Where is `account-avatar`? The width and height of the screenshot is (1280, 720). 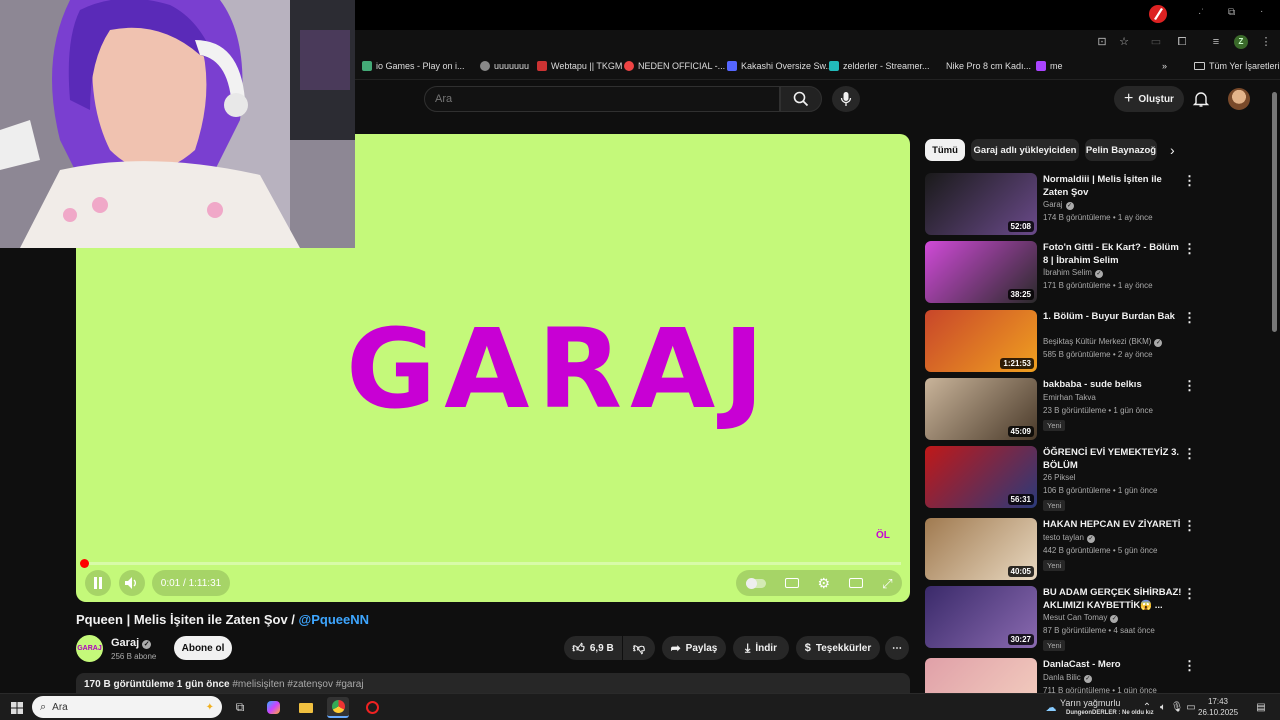
account-avatar is located at coordinates (1239, 99).